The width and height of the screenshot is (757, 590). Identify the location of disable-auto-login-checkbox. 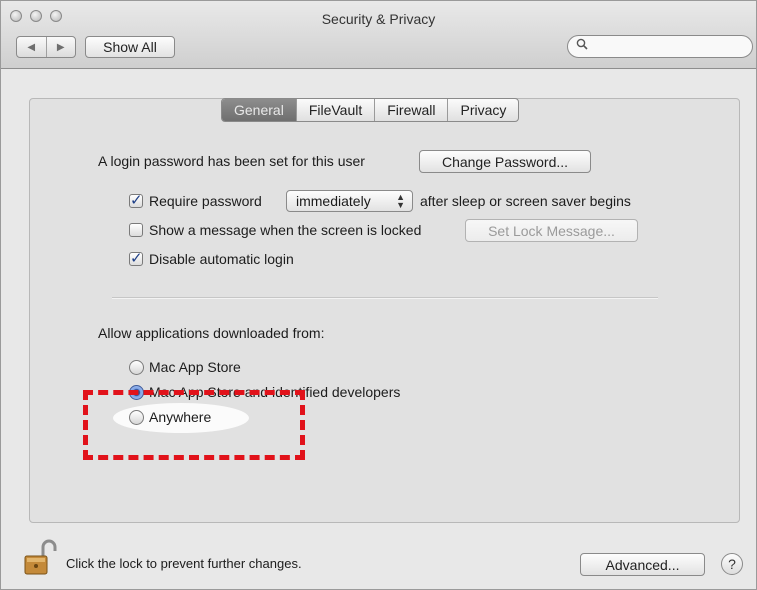
(136, 258).